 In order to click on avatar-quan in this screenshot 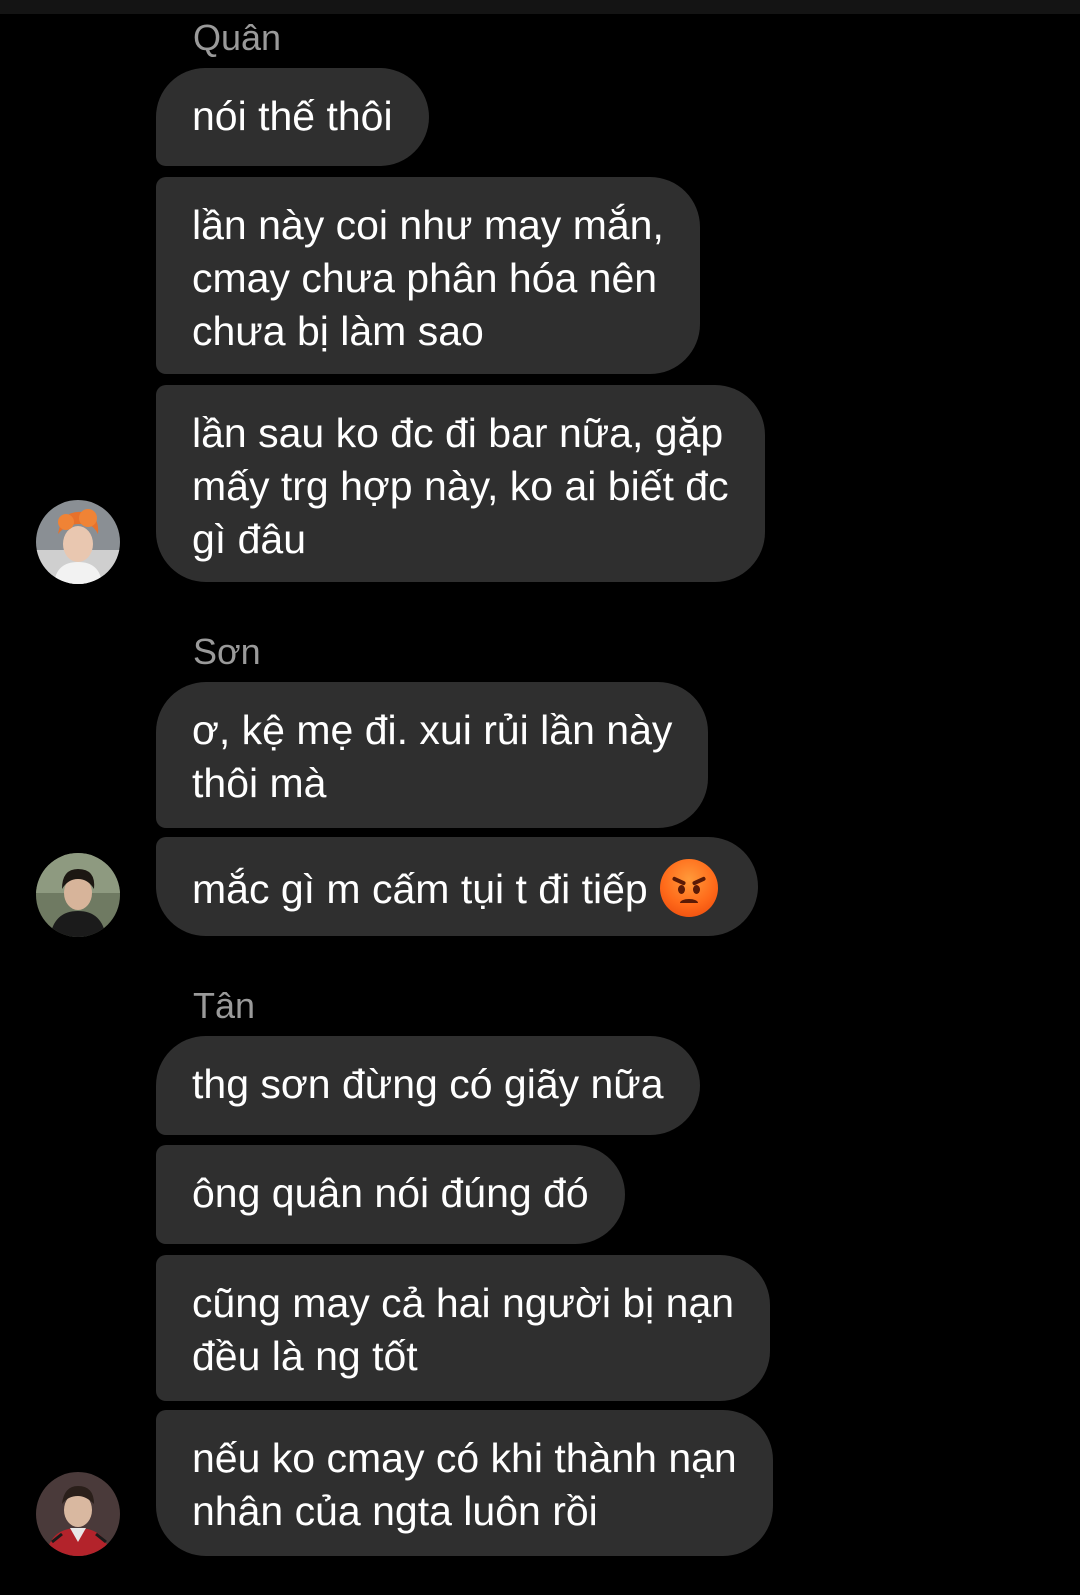, I will do `click(78, 542)`.